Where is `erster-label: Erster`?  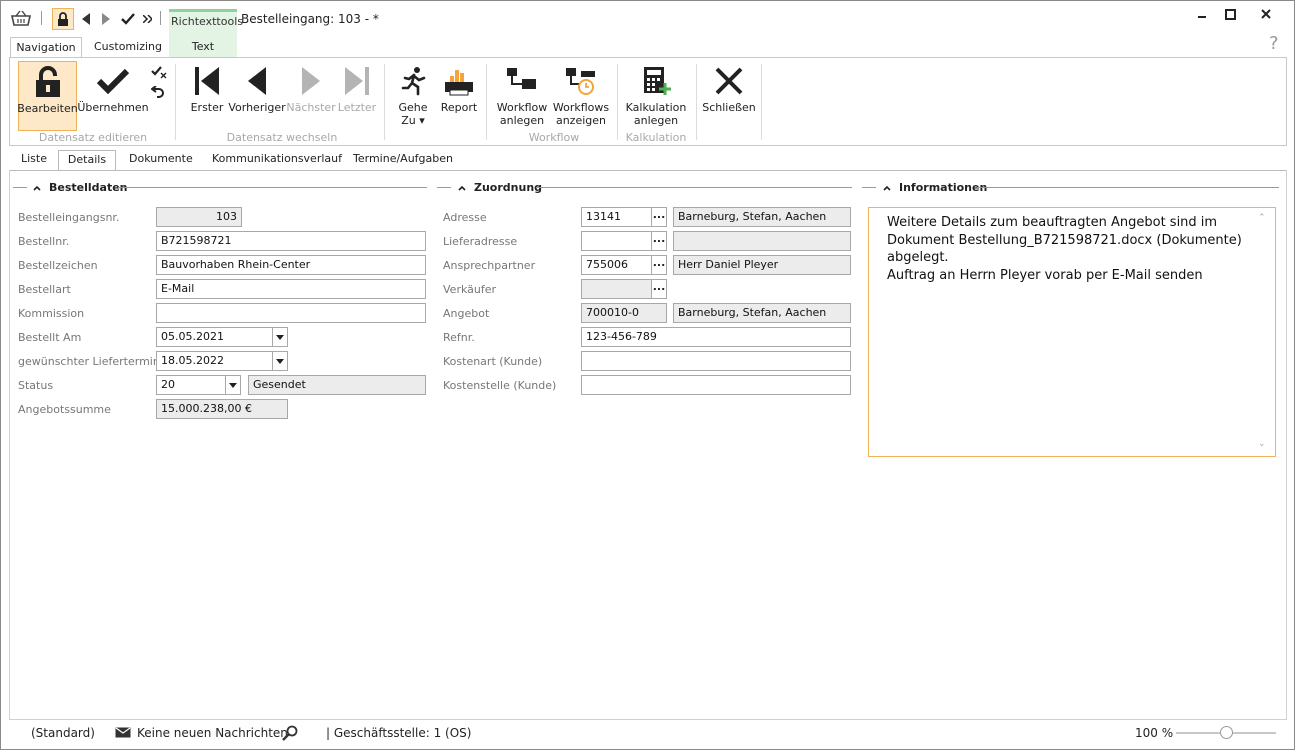 erster-label: Erster is located at coordinates (207, 107).